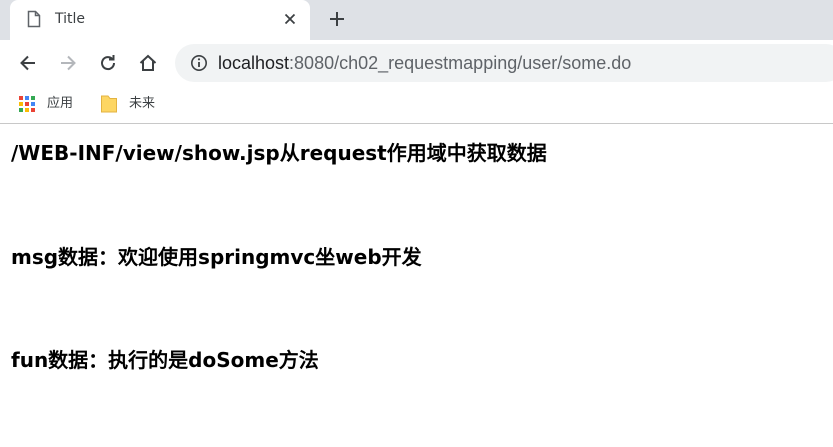 The image size is (833, 447). I want to click on bookmark-folder: 未来, so click(135, 104).